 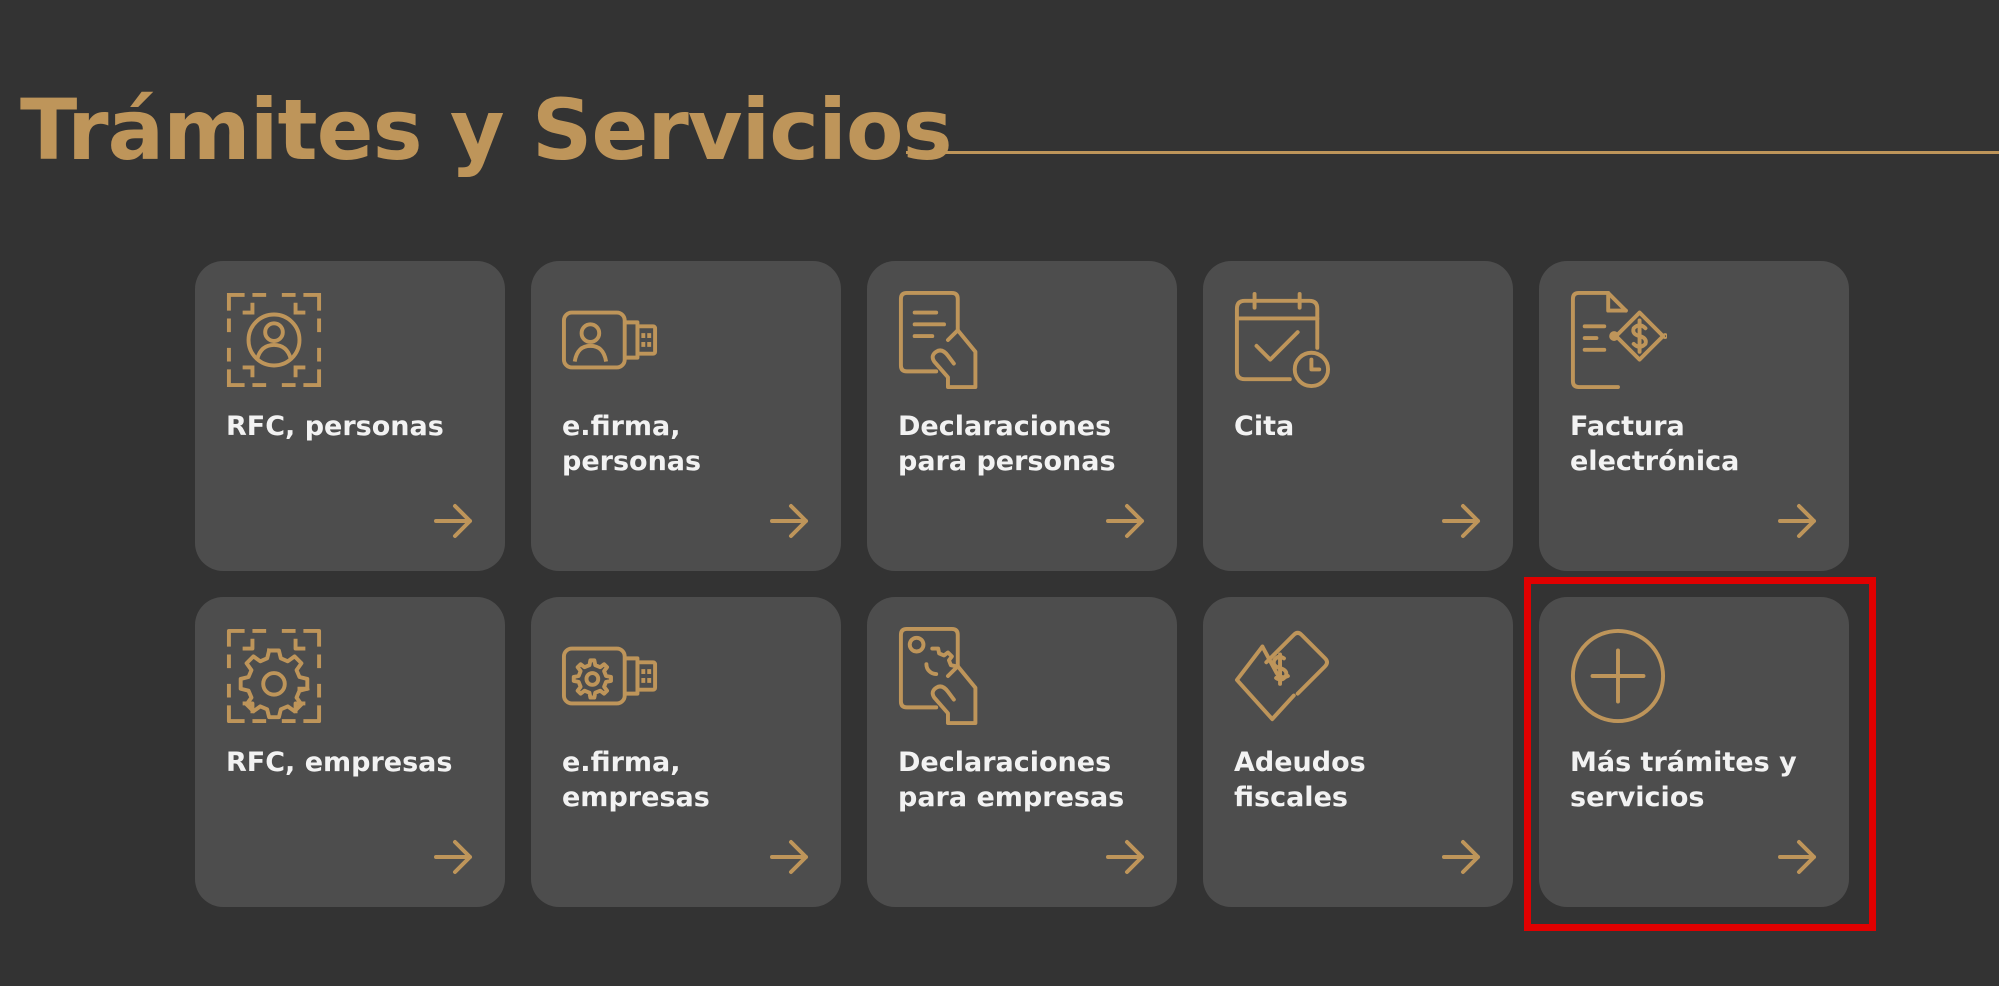 I want to click on card-declaraciones-empresas: Declaraciones para empresas, so click(x=1022, y=752).